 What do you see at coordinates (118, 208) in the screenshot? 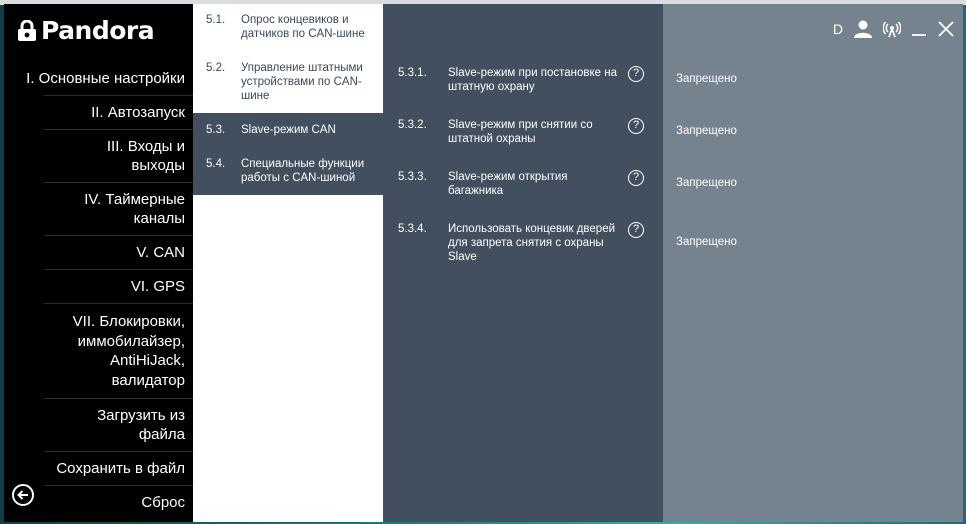
I see `menu-item-timer-channels: IV. Таймерные каналы` at bounding box center [118, 208].